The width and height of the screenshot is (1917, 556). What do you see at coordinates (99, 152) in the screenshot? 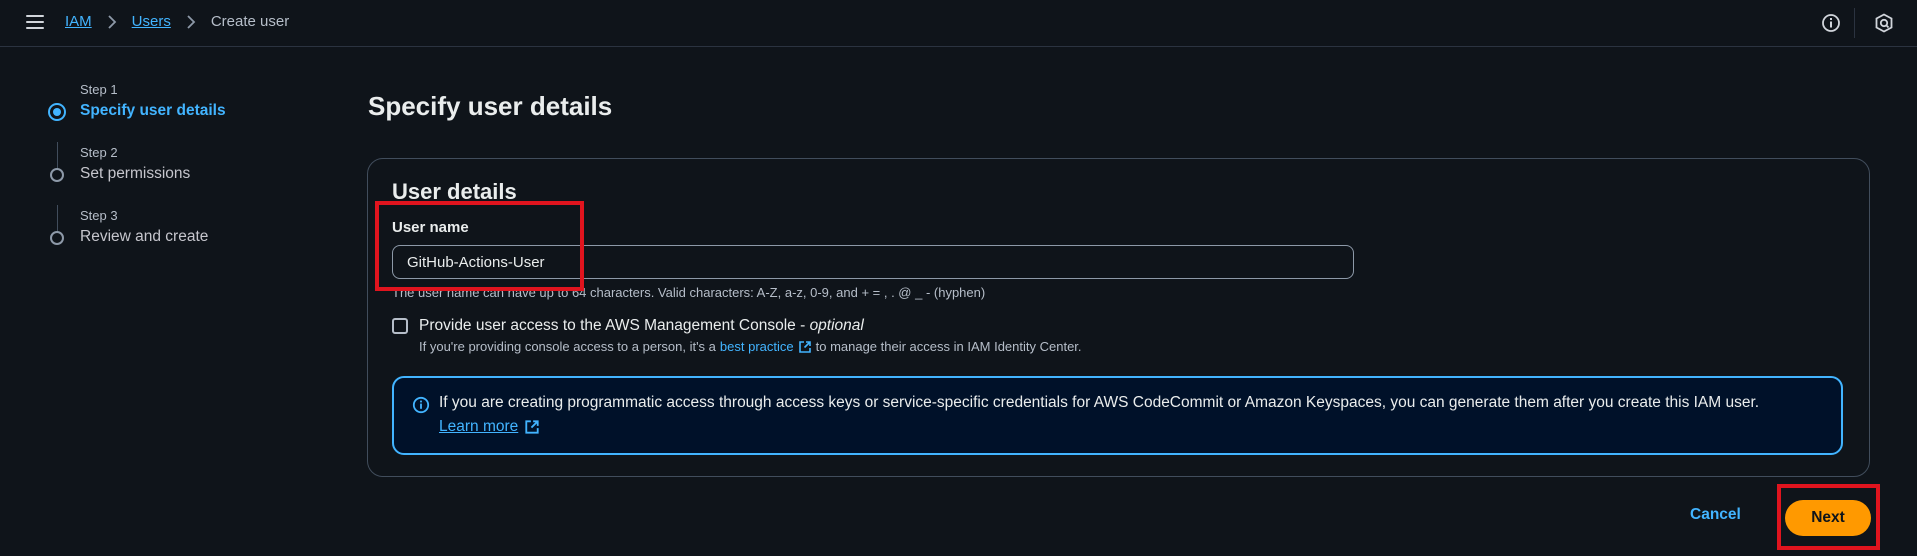
I see `step-number: Step 2` at bounding box center [99, 152].